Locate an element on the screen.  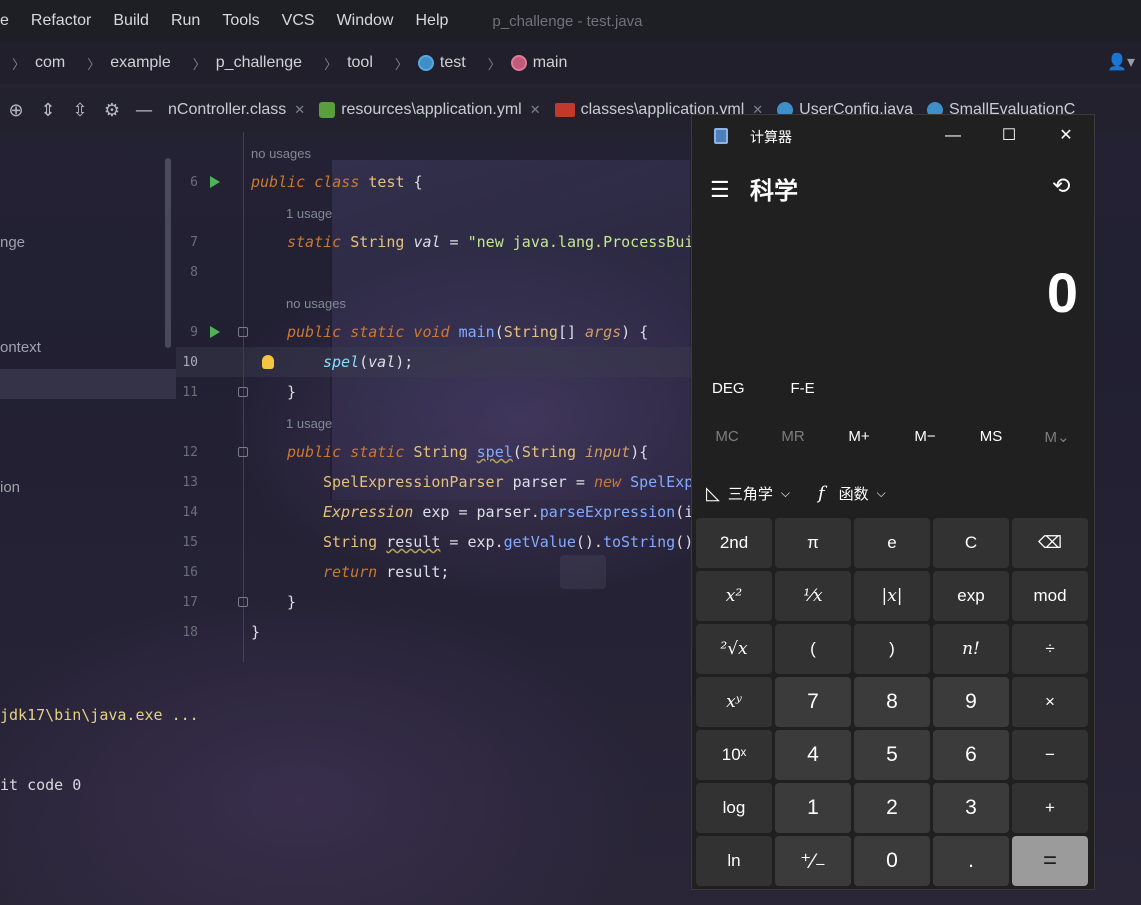
menu-build: Build is located at coordinates (131, 21).